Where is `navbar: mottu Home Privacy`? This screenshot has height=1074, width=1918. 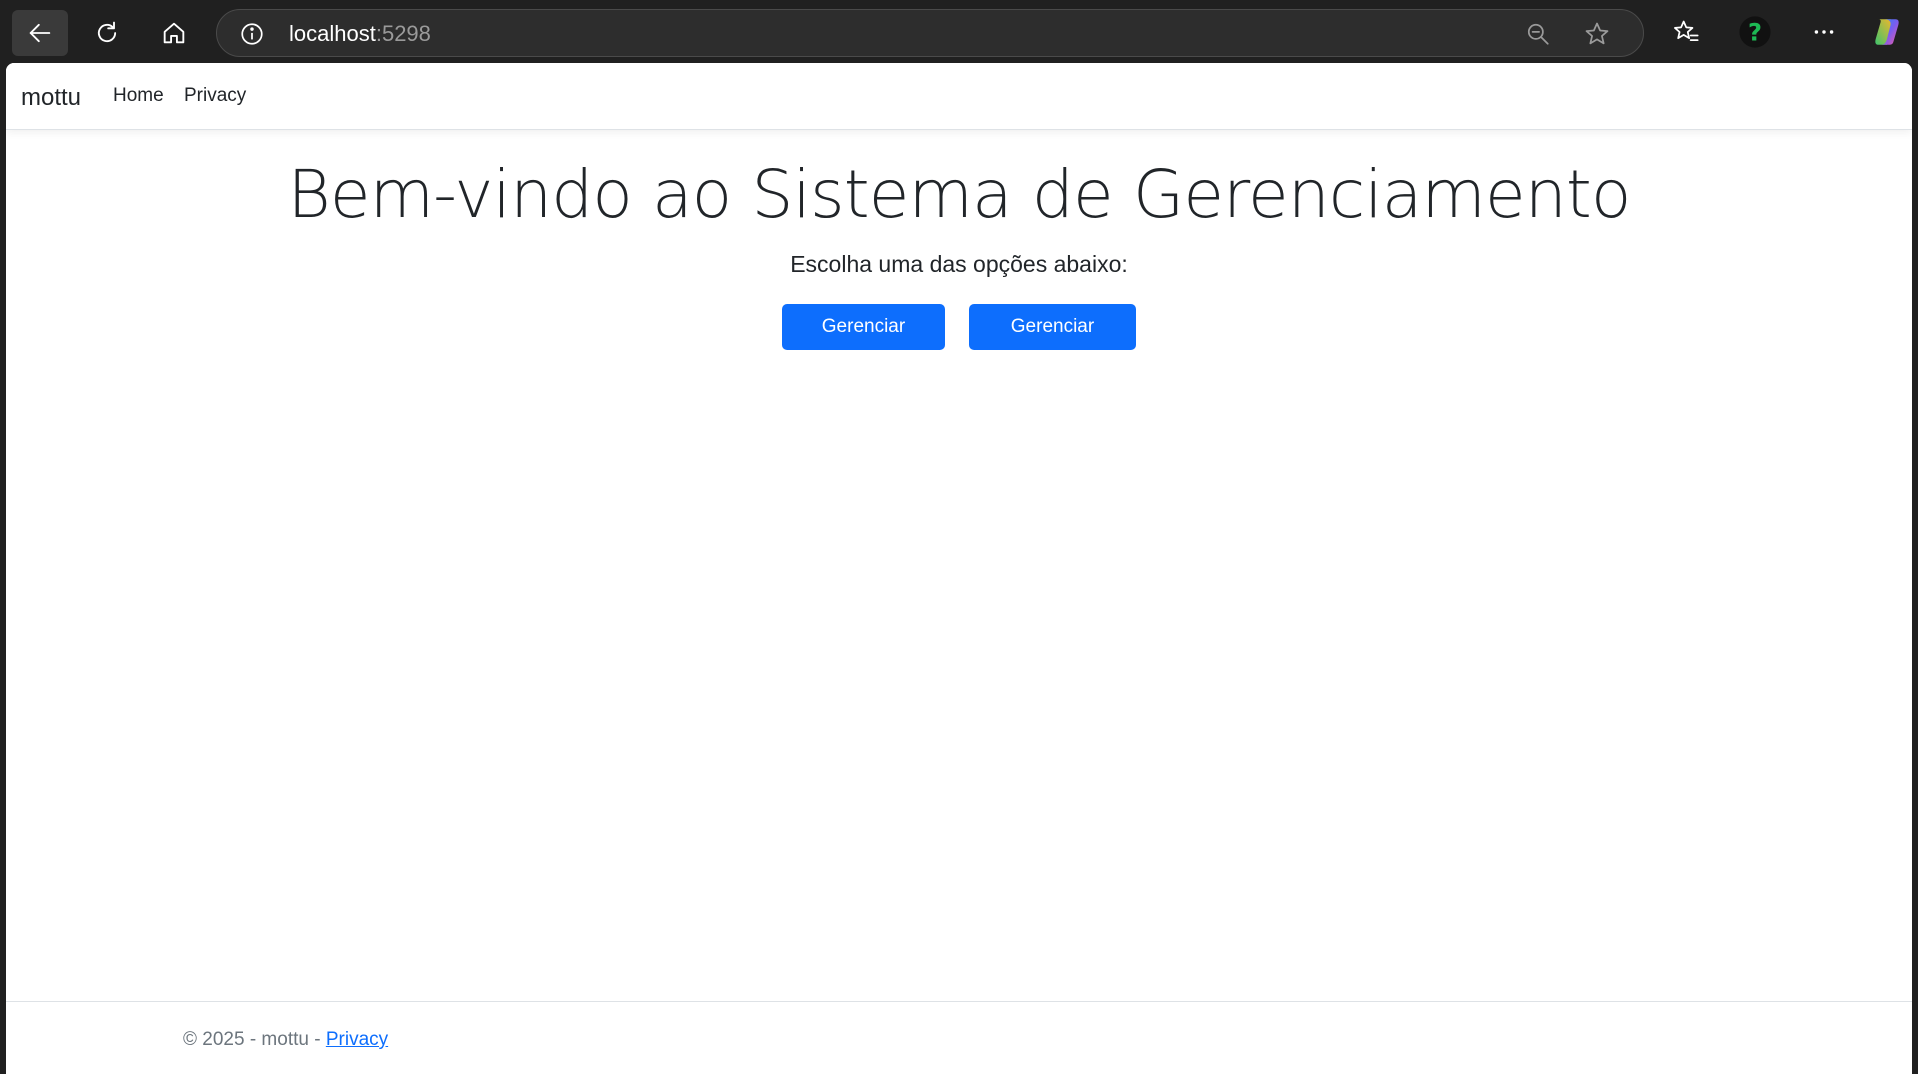
navbar: mottu Home Privacy is located at coordinates (959, 96).